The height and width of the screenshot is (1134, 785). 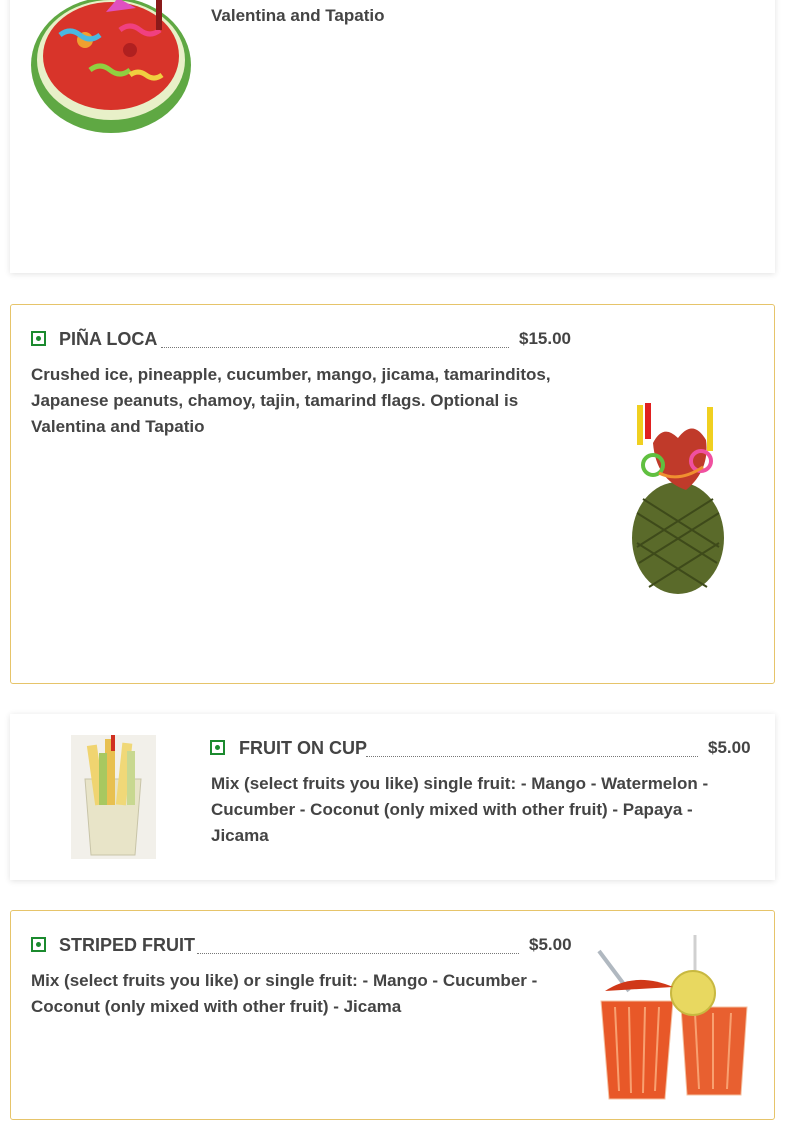 I want to click on item-title: PIÑA LOCA, so click(x=108, y=339).